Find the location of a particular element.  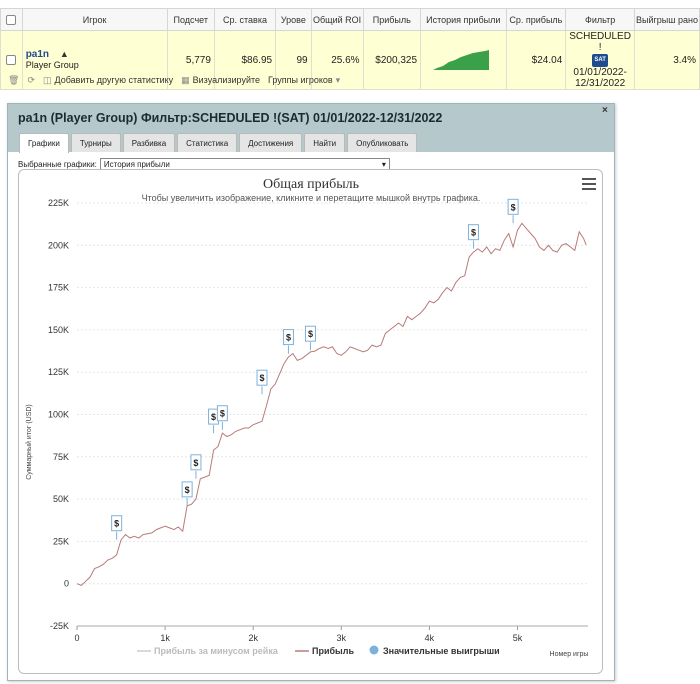

visualize-label: Визуализируйте is located at coordinates (226, 80).